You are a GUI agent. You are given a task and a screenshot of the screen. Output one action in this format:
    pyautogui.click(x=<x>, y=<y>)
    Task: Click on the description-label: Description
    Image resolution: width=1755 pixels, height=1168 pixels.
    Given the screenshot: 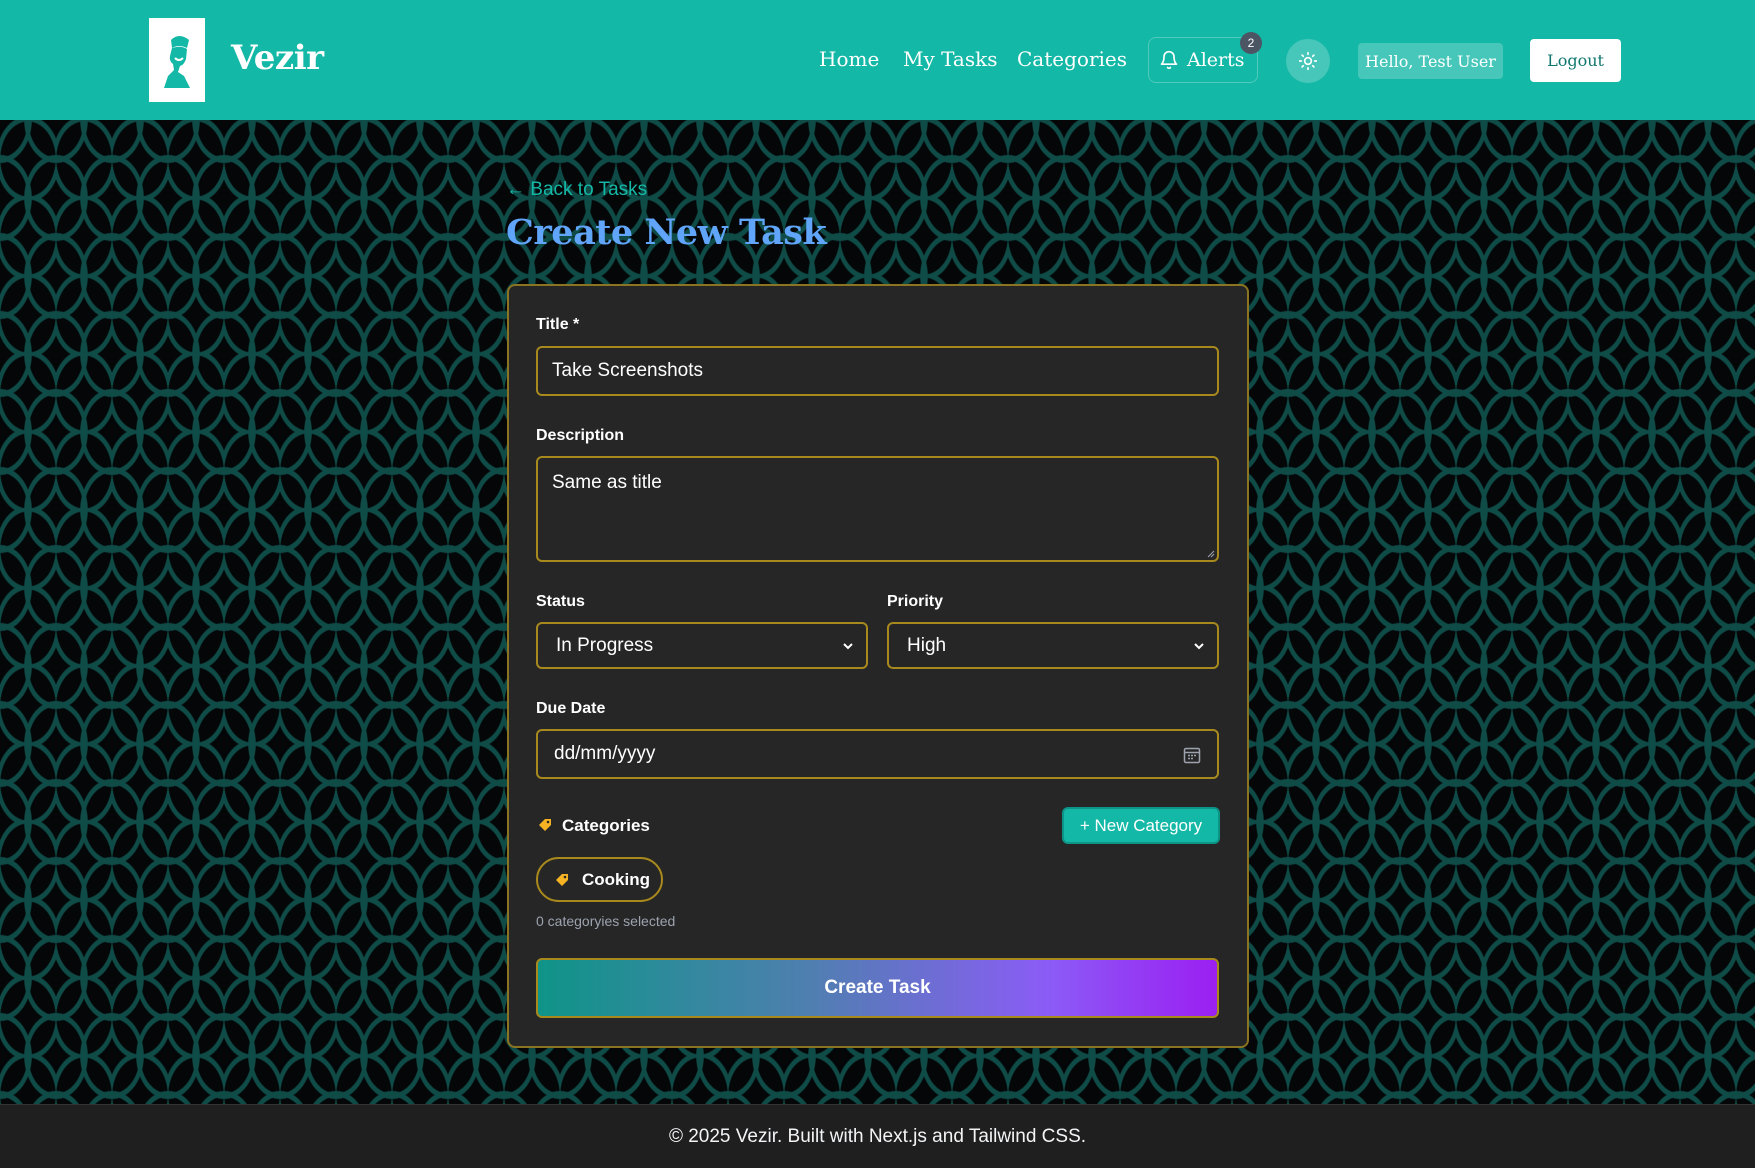 What is the action you would take?
    pyautogui.click(x=580, y=435)
    